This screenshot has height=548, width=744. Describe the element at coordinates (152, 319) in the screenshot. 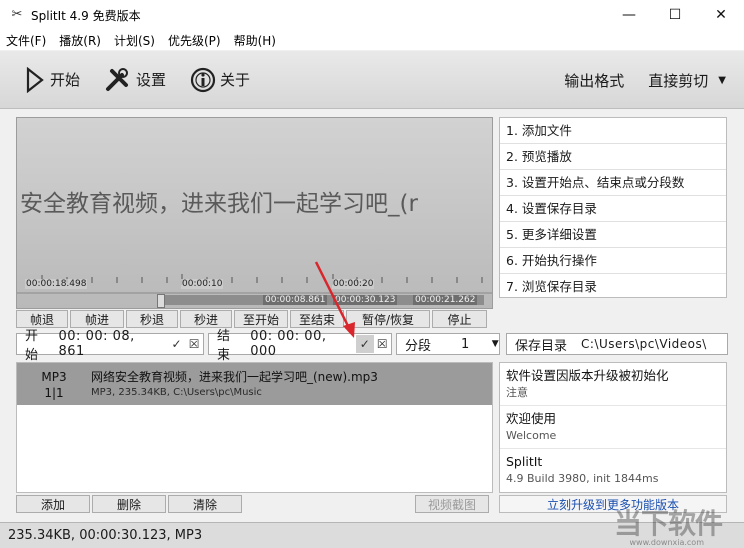

I see `second-back-button: 秒退` at that location.